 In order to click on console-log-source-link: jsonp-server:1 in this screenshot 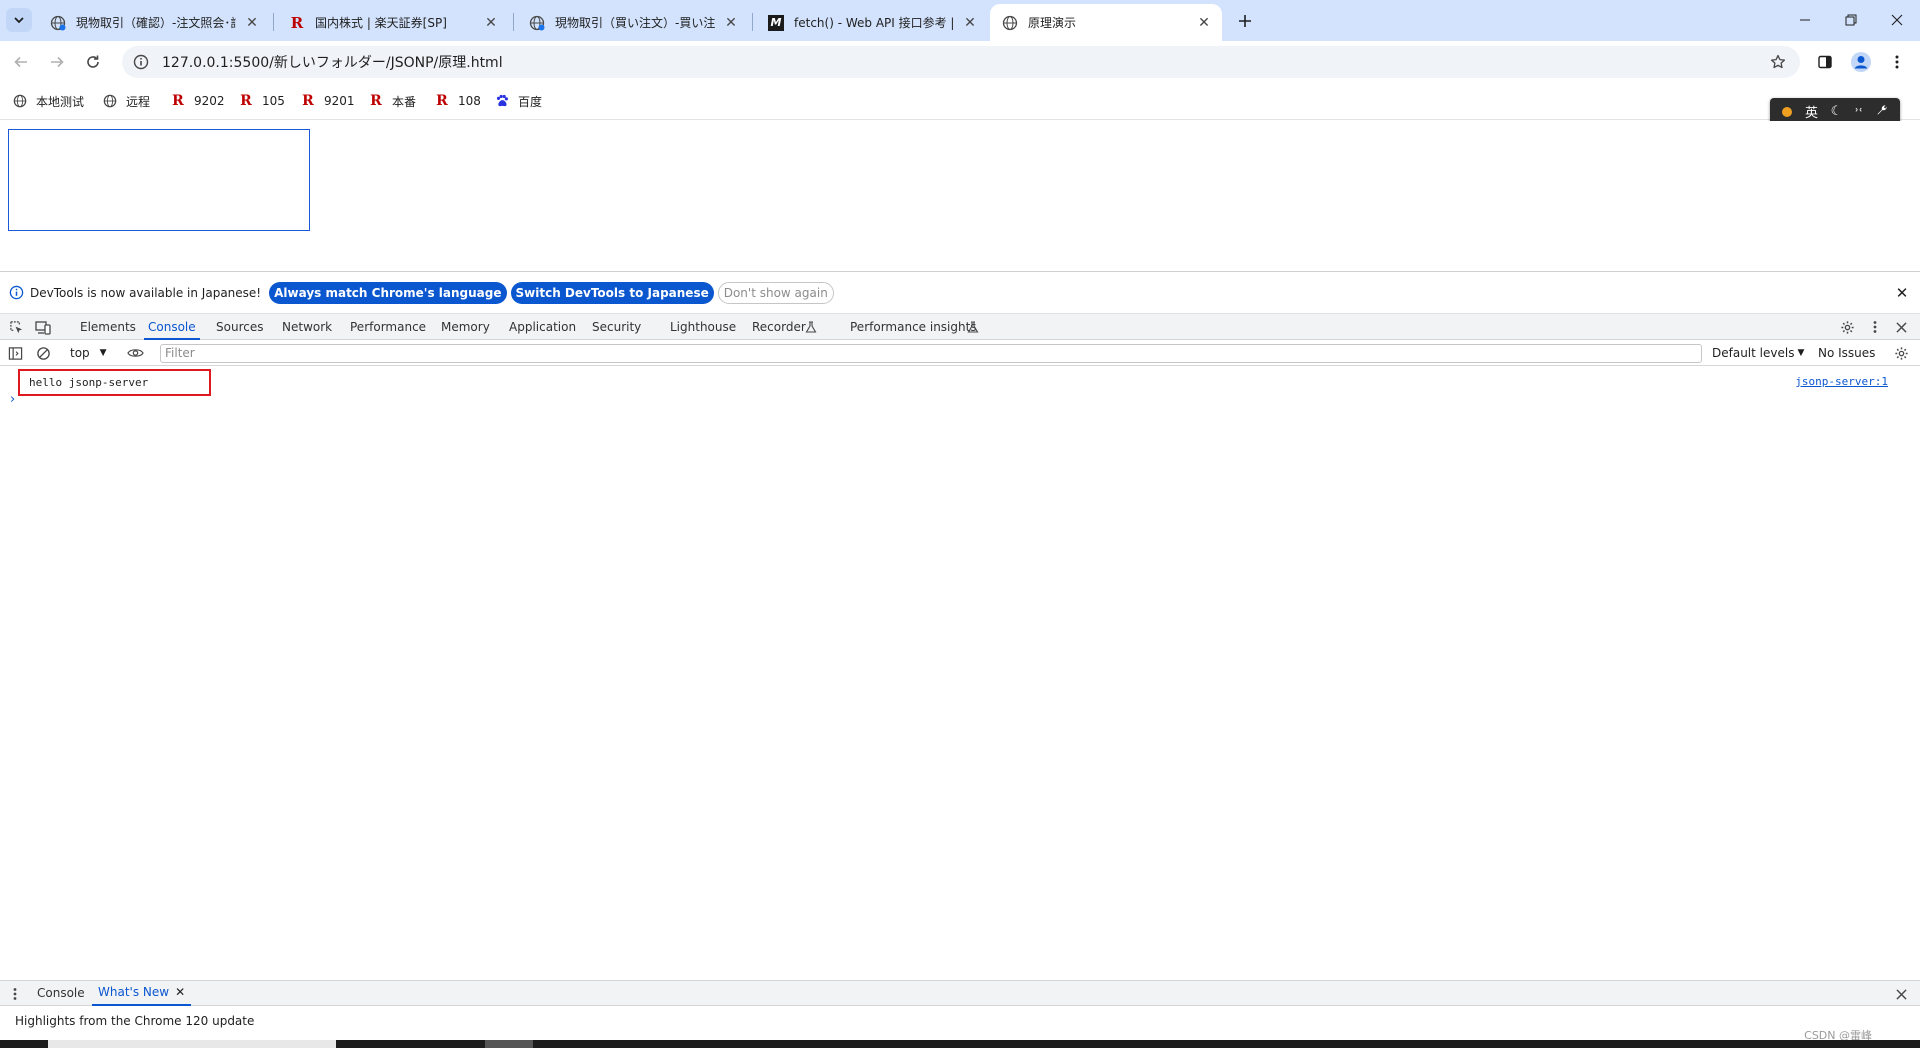, I will do `click(1841, 381)`.